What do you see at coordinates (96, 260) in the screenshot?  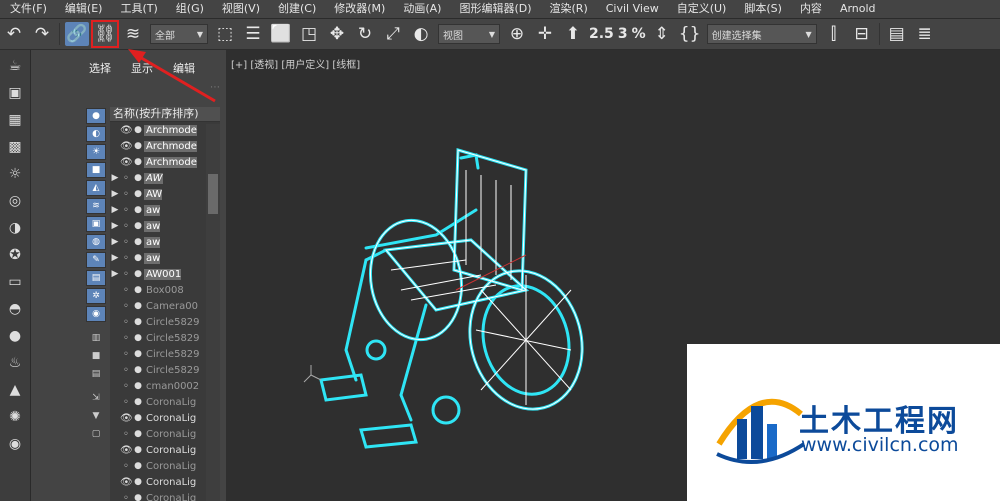 I see `bone-filter-icon: ✎` at bounding box center [96, 260].